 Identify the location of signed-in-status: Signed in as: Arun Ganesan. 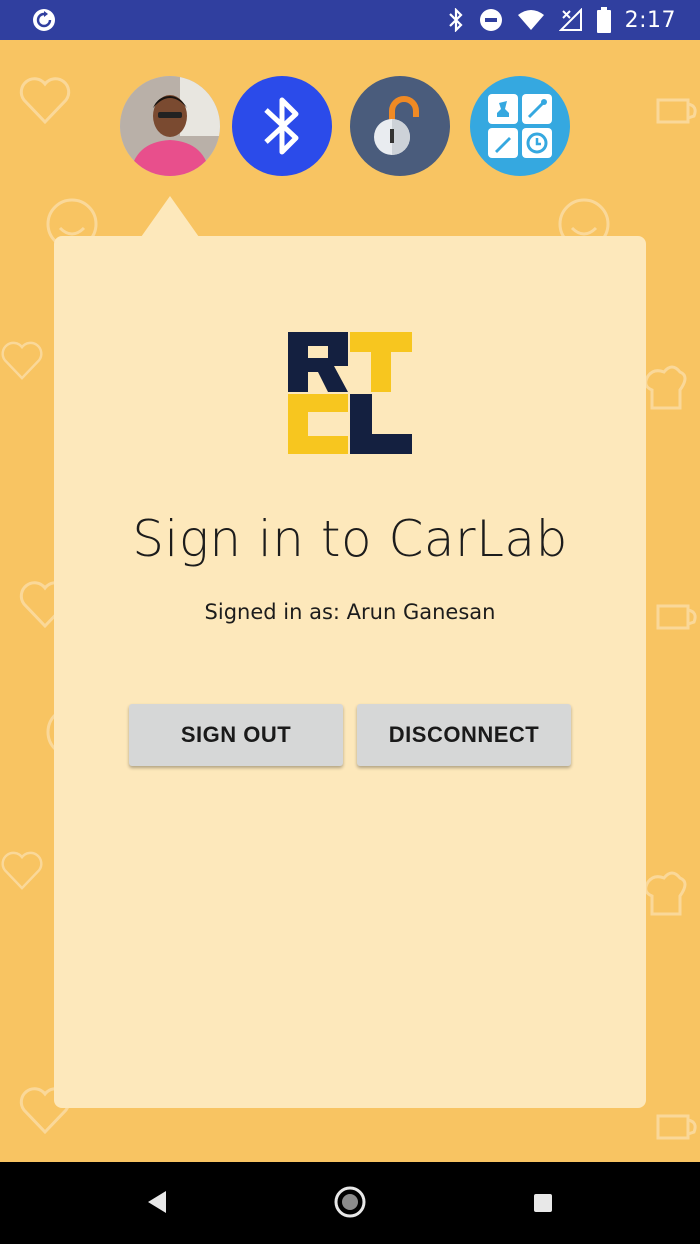
(350, 612).